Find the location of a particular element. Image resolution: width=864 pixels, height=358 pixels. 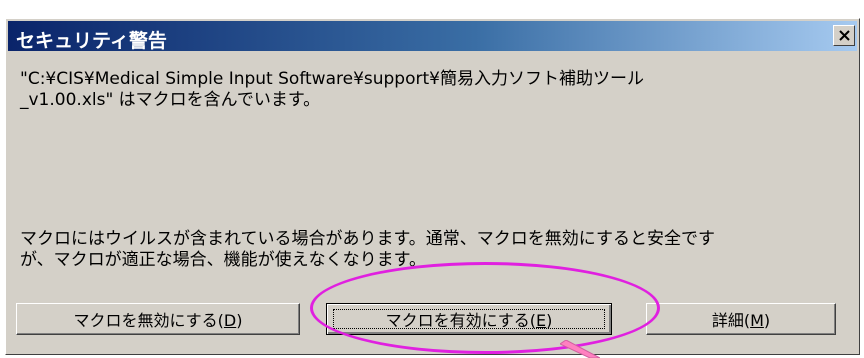

enable-macros-label: マクロを有効にする(E) is located at coordinates (469, 320).